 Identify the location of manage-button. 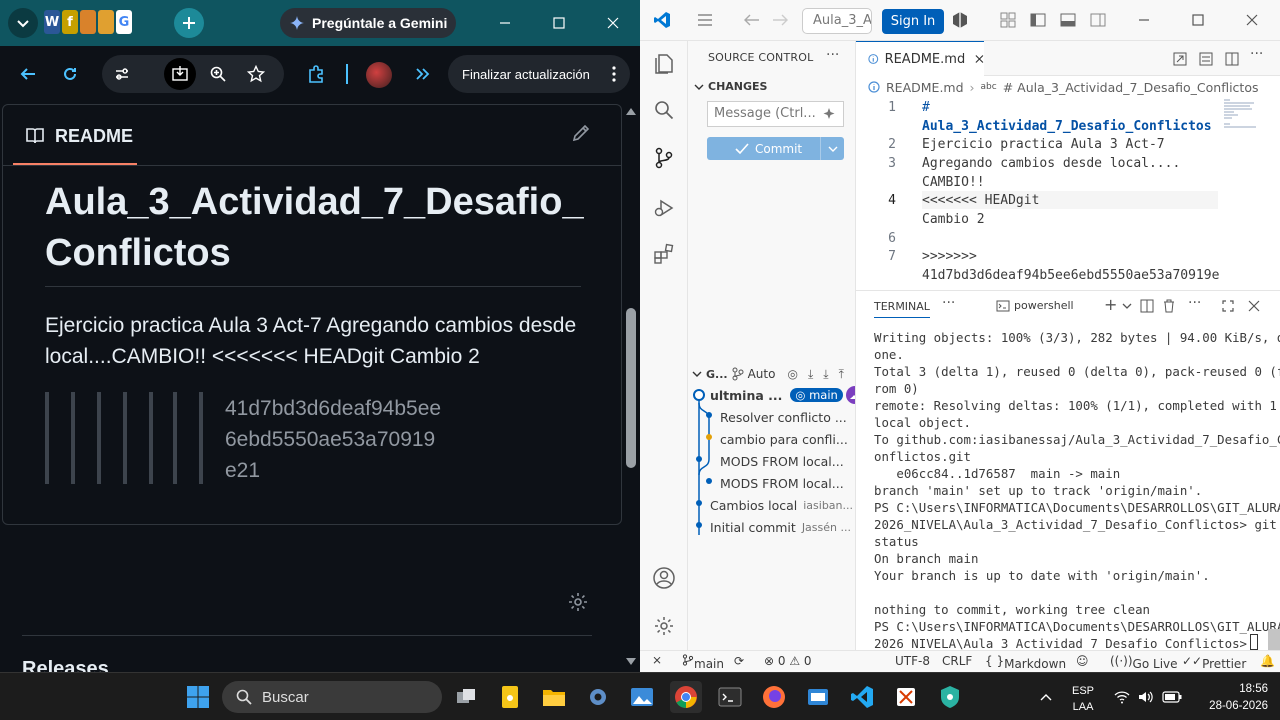
(664, 626).